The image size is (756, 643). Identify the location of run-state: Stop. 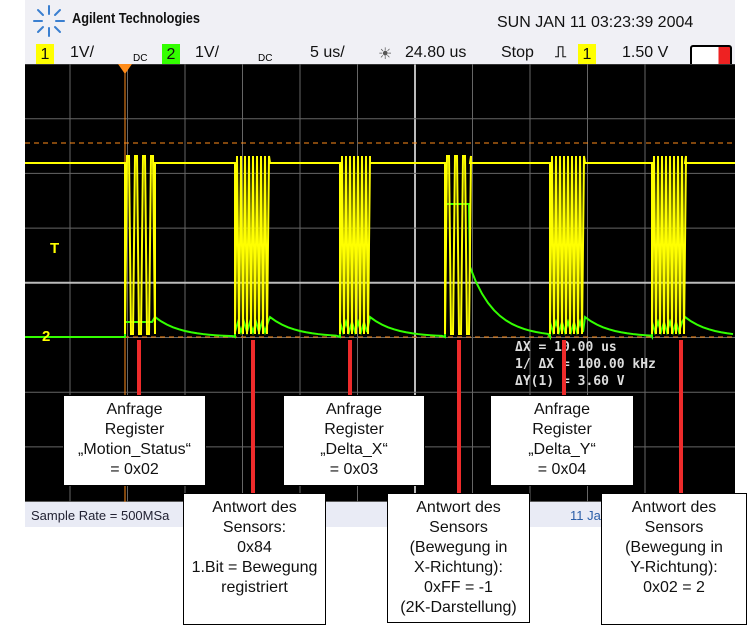
(517, 53).